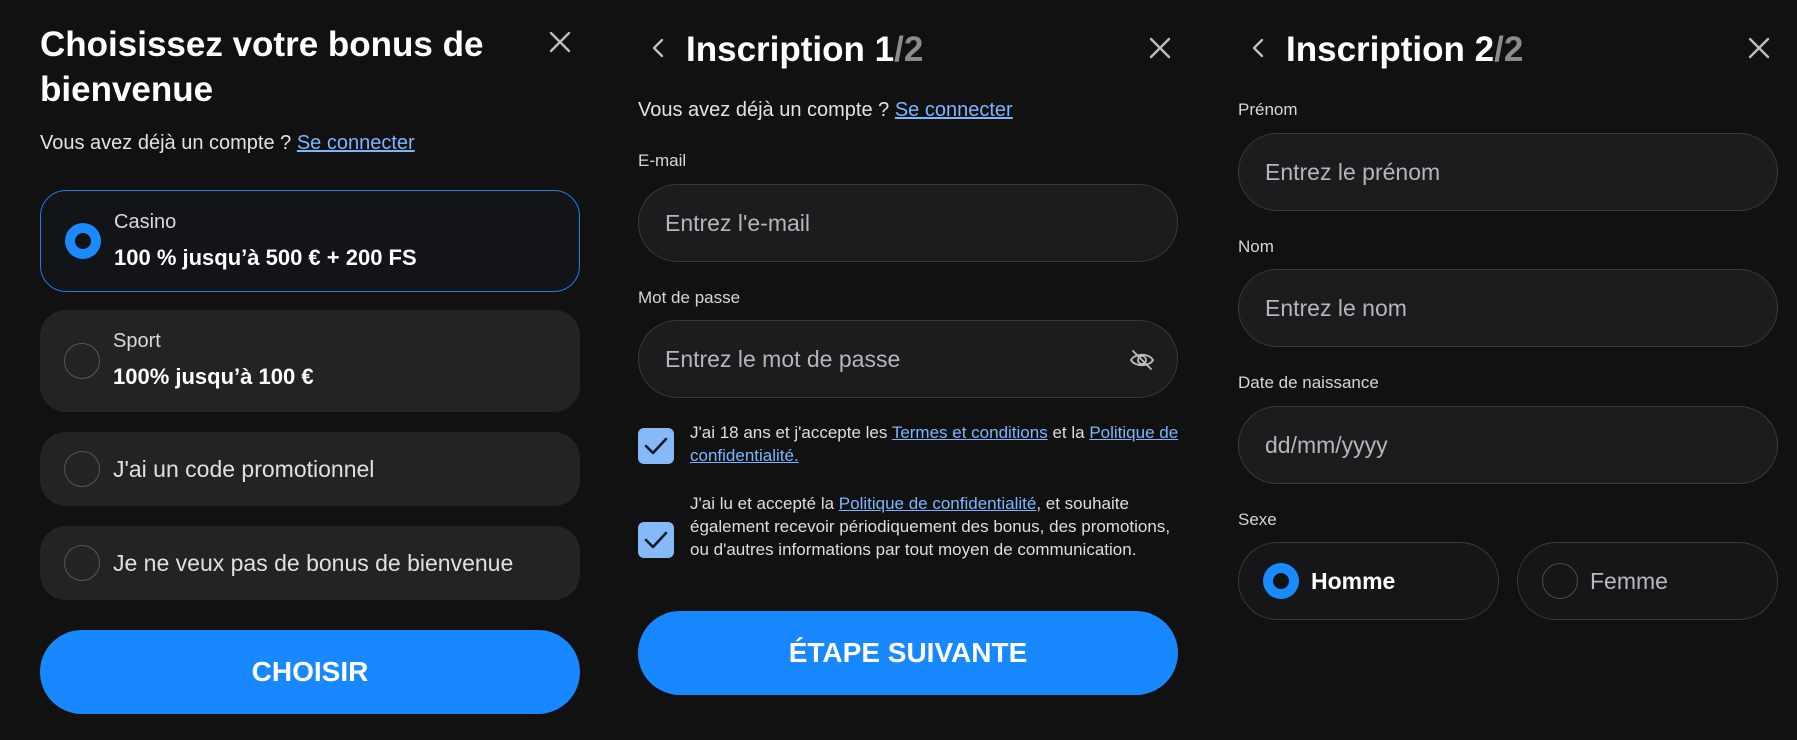 This screenshot has height=740, width=1797. I want to click on lastname-label: Nom, so click(1256, 246).